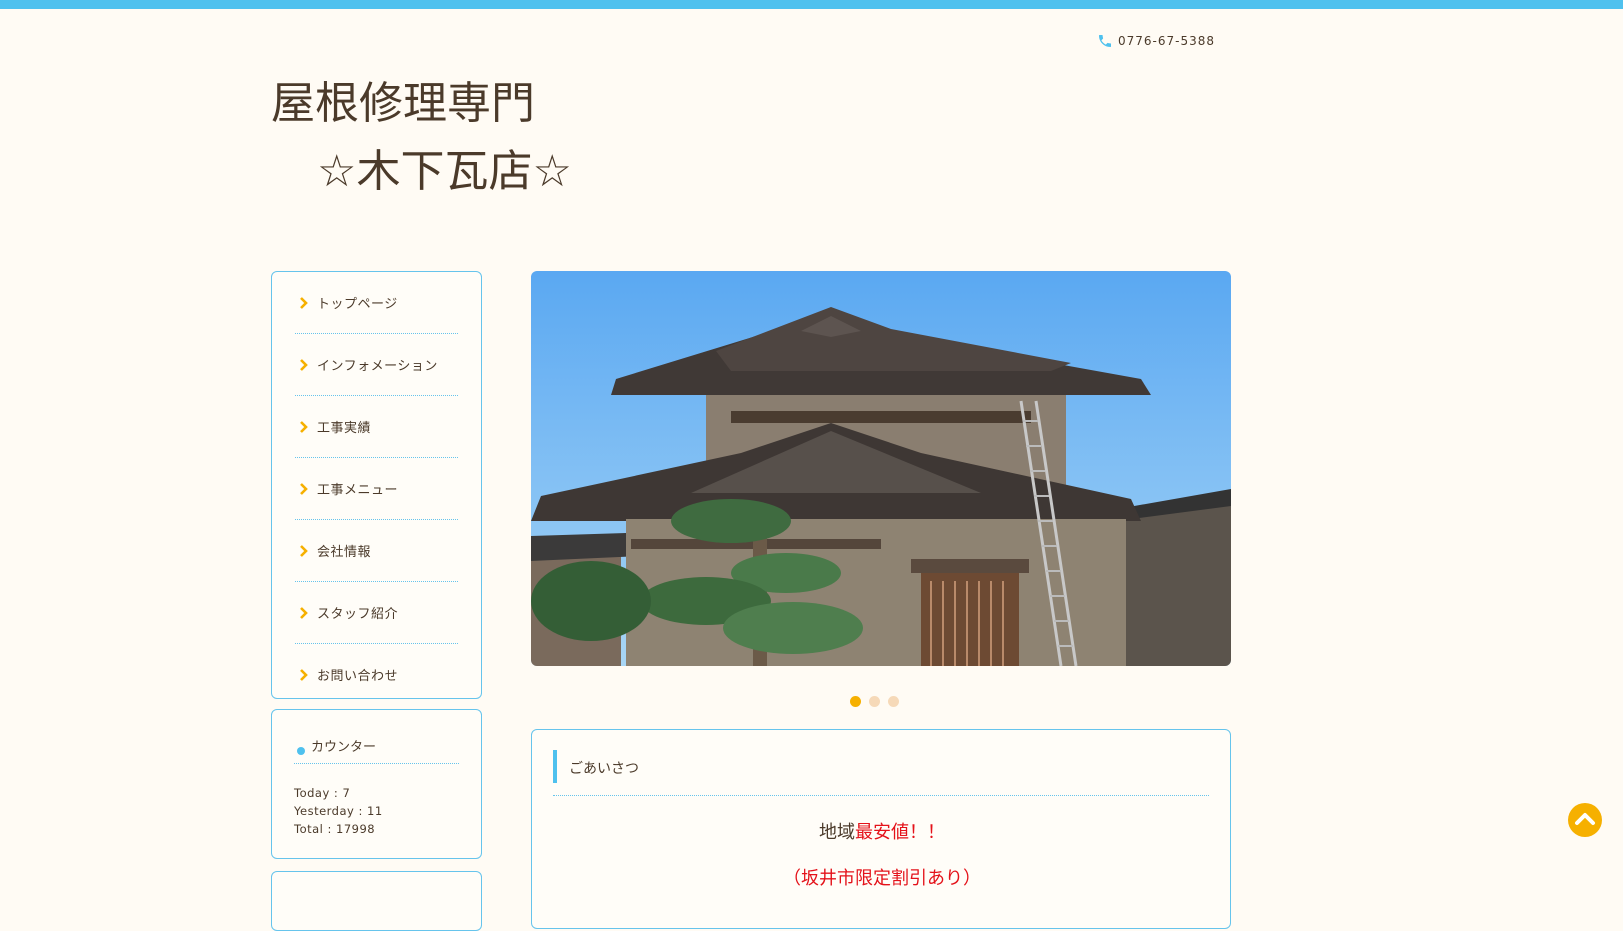 The width and height of the screenshot is (1623, 931). I want to click on greeting-section: ごあいさつ 地域最安値！！ （坂井市限定割引あり）, so click(881, 829).